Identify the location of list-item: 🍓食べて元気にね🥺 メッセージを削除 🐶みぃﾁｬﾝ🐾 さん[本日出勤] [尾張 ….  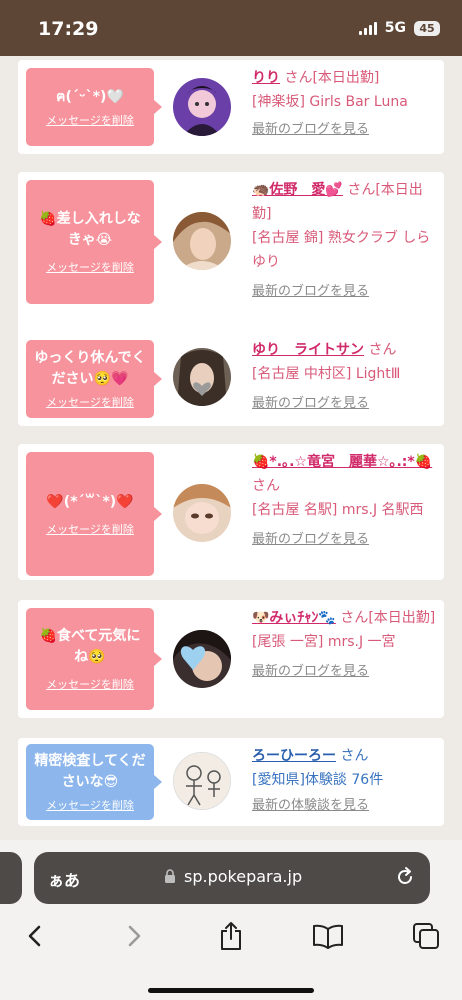
(231, 659).